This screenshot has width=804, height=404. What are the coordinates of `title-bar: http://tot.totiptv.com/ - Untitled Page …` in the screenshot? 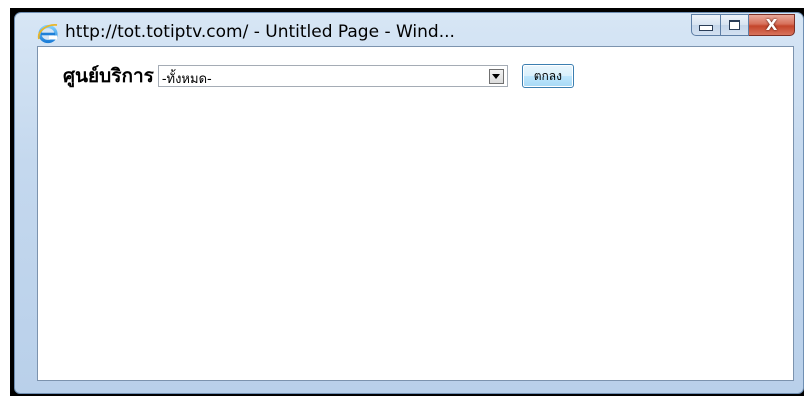 It's located at (409, 30).